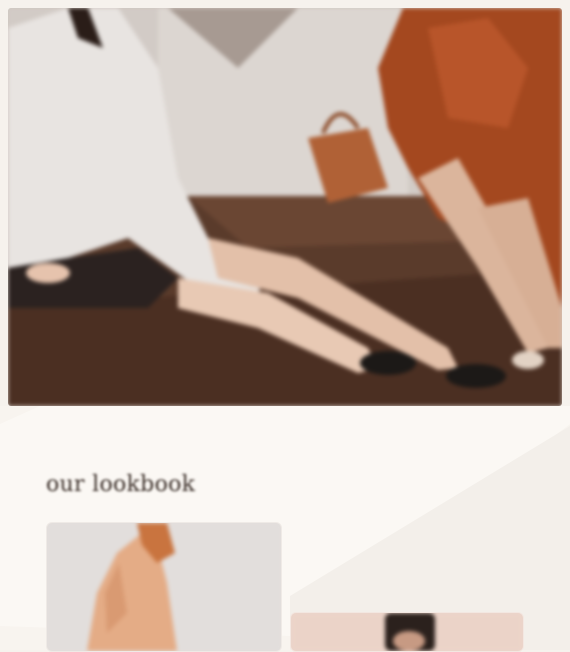  I want to click on lookbook-photo-icon, so click(164, 587).